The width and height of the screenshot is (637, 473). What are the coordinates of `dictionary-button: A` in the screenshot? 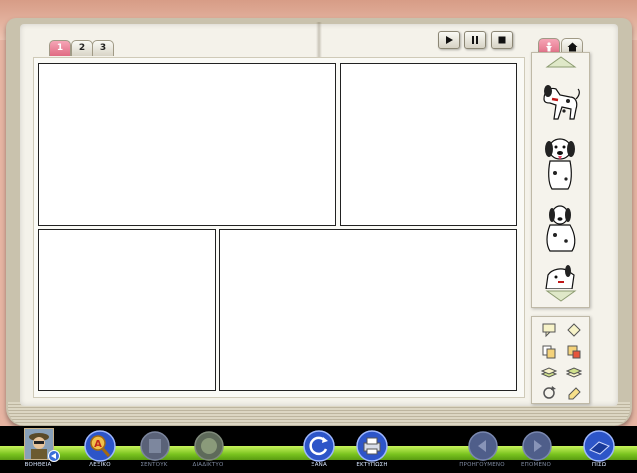 It's located at (100, 446).